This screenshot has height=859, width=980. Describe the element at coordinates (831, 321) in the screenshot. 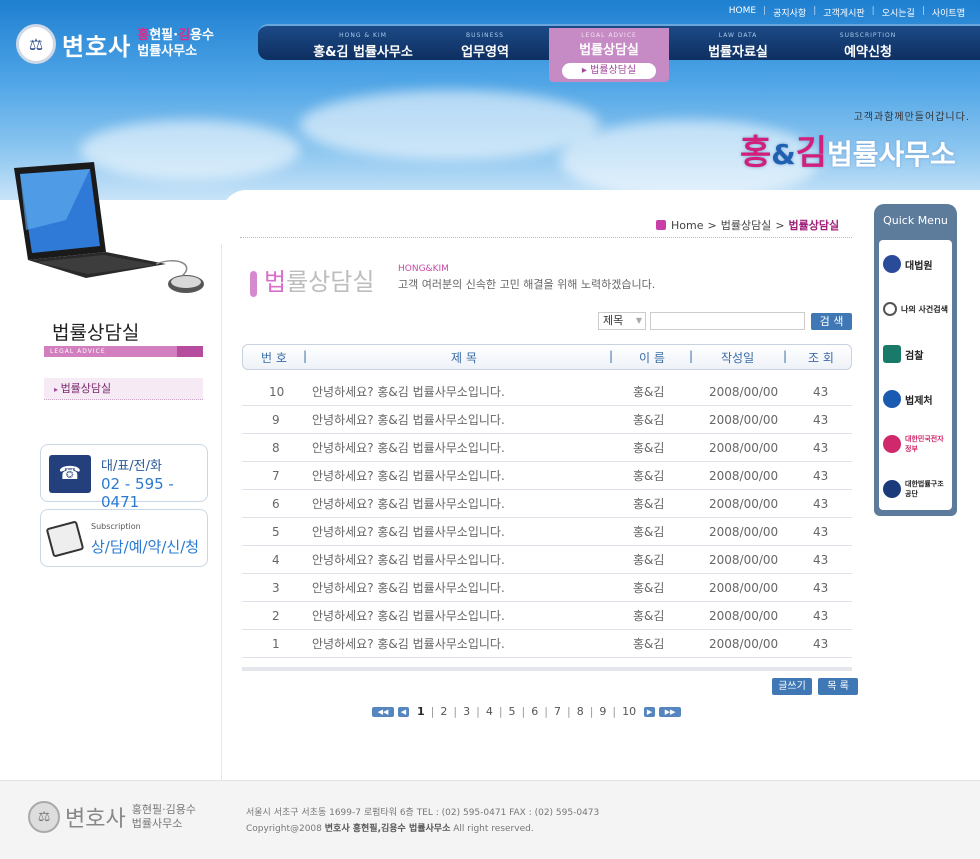

I see `search-button: 검 색` at that location.